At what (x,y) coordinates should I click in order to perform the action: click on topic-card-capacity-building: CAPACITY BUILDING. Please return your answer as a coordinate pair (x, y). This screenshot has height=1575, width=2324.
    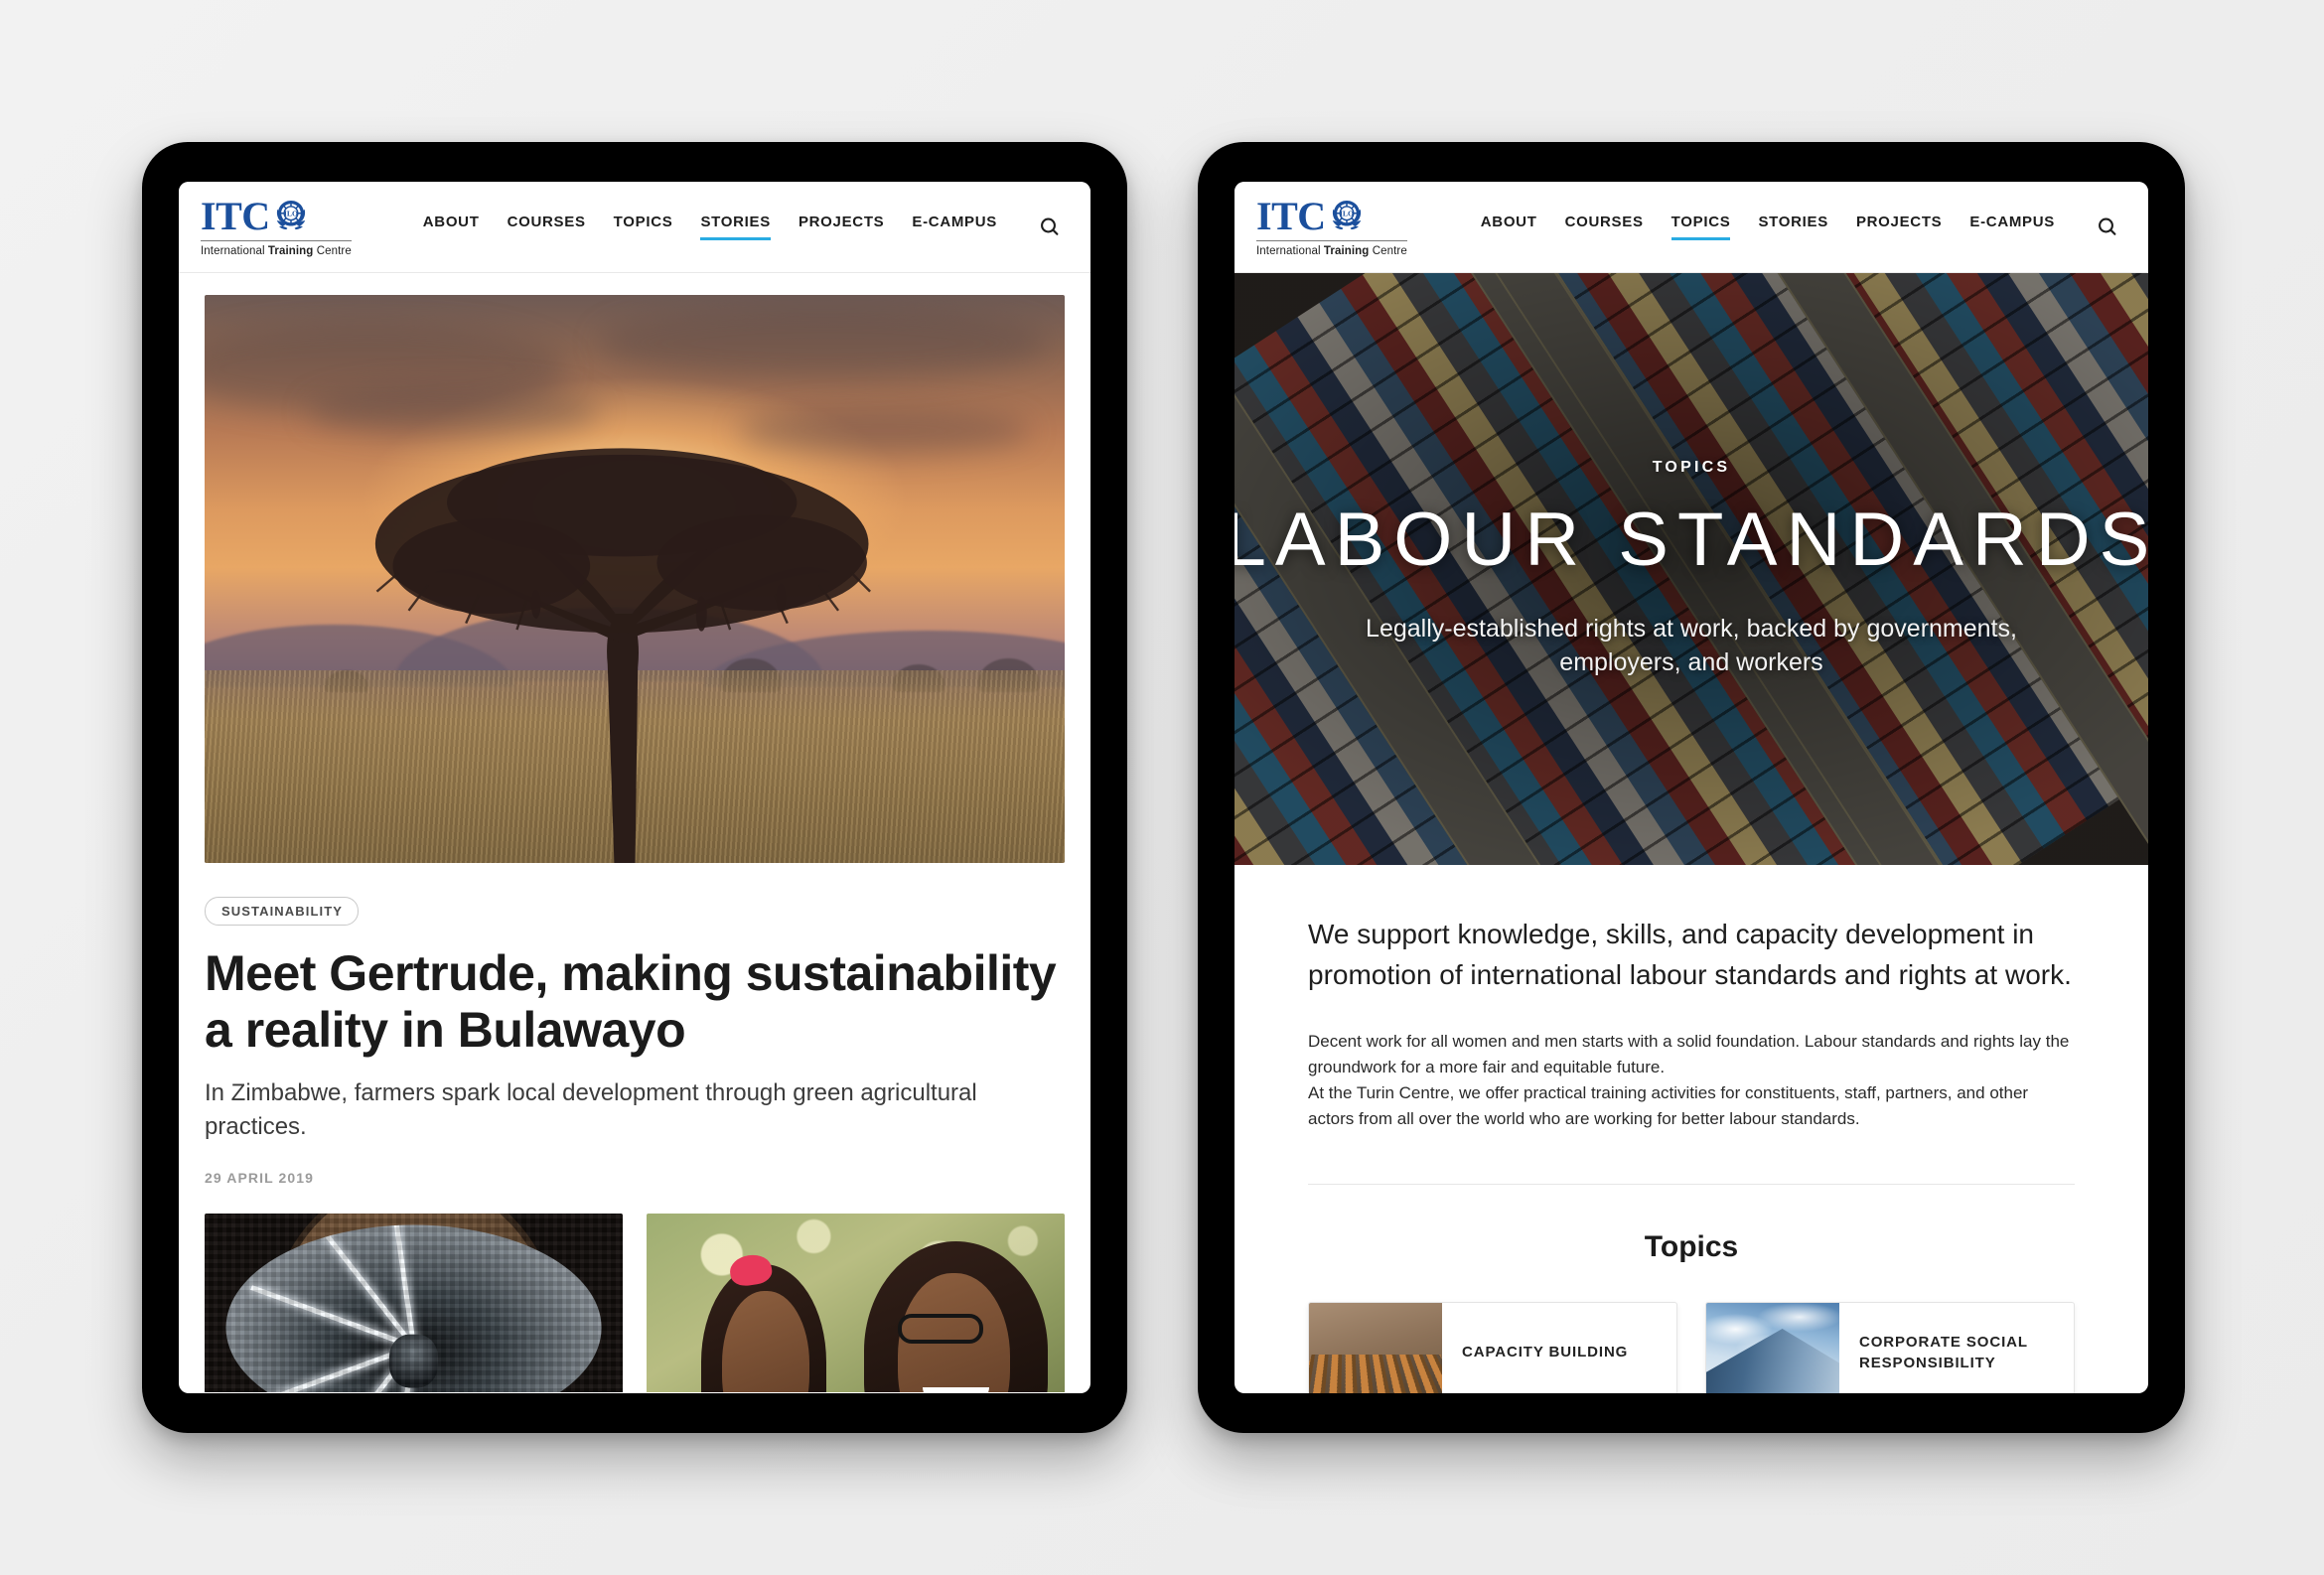
    Looking at the image, I should click on (1492, 1347).